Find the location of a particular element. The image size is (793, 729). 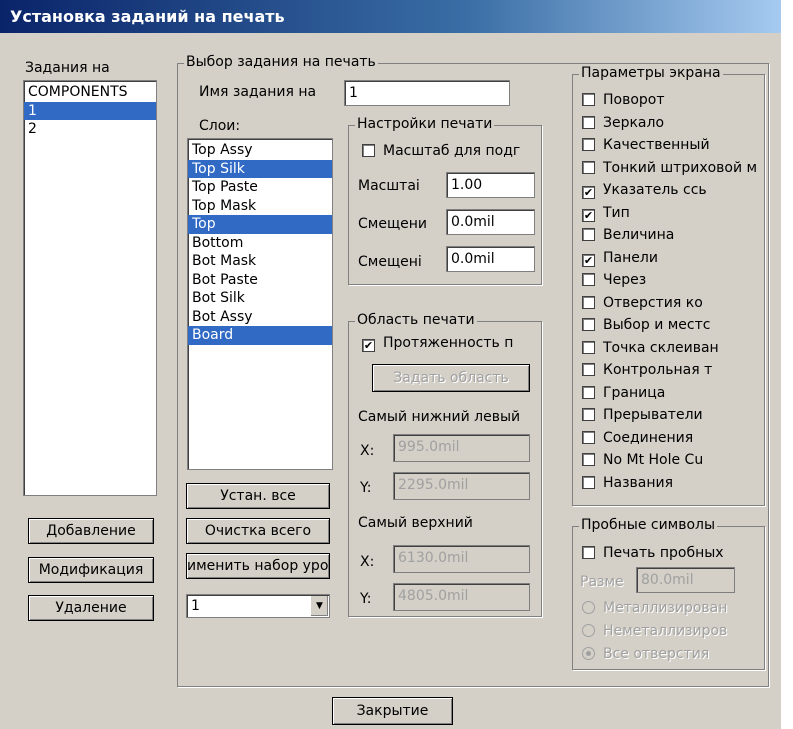

ll-x-input: 995.0mil is located at coordinates (461, 448).